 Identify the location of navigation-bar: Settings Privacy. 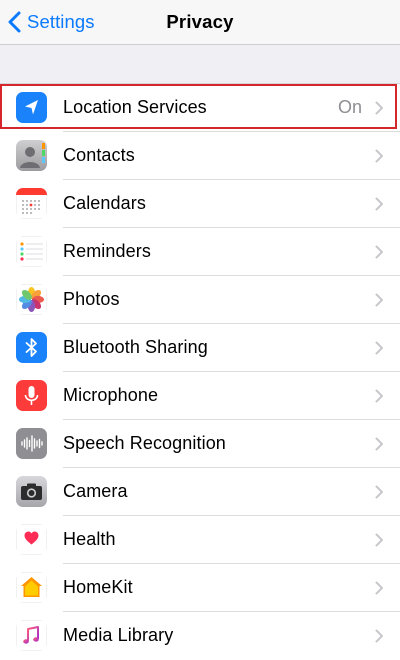
(200, 22).